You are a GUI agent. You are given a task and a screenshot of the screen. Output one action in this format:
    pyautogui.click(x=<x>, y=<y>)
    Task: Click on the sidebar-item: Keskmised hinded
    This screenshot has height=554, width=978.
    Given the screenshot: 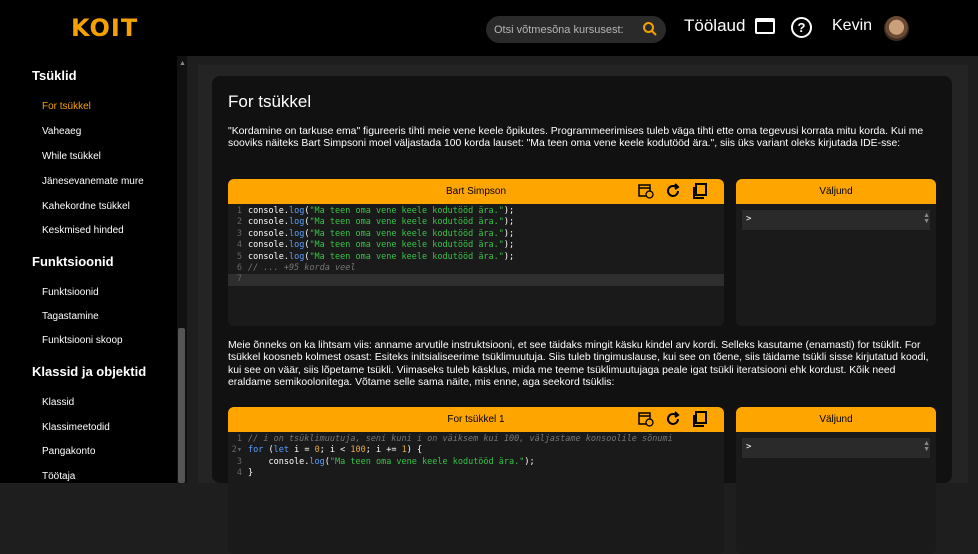 What is the action you would take?
    pyautogui.click(x=83, y=230)
    